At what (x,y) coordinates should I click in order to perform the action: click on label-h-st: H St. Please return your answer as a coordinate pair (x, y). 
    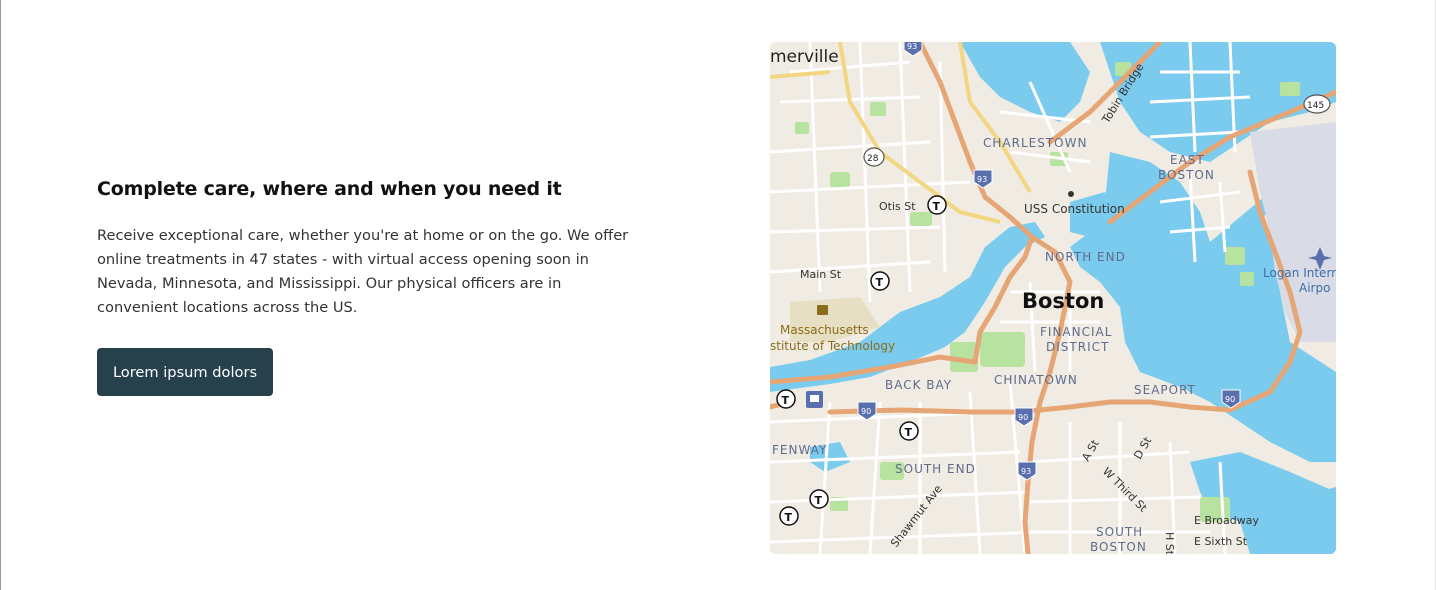
    Looking at the image, I should click on (1169, 543).